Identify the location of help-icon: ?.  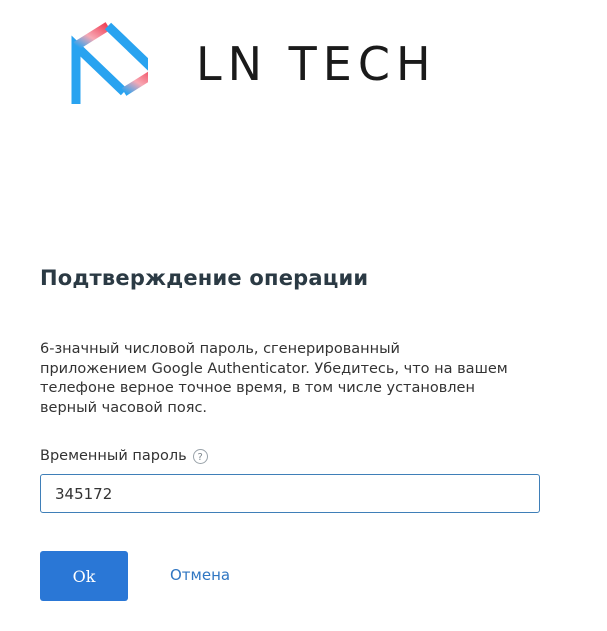
(200, 456).